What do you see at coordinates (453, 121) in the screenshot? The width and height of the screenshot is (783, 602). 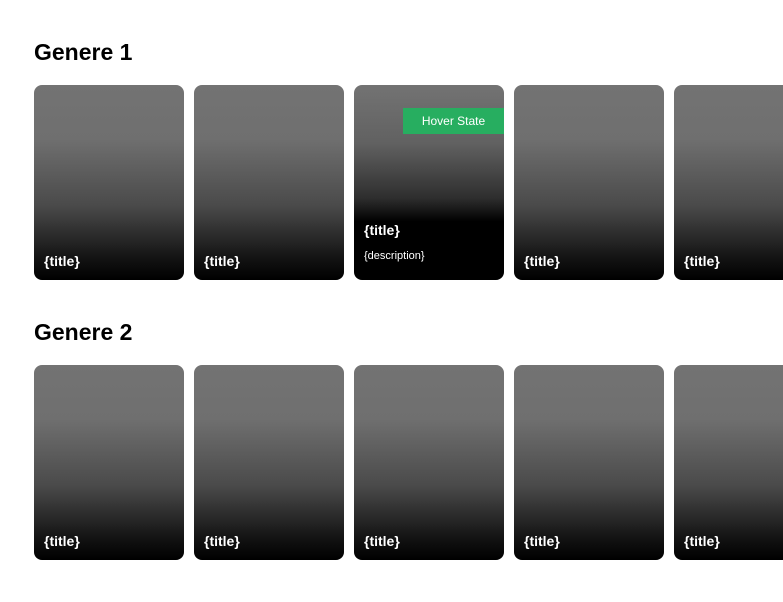 I see `hover-state-badge: Hover State` at bounding box center [453, 121].